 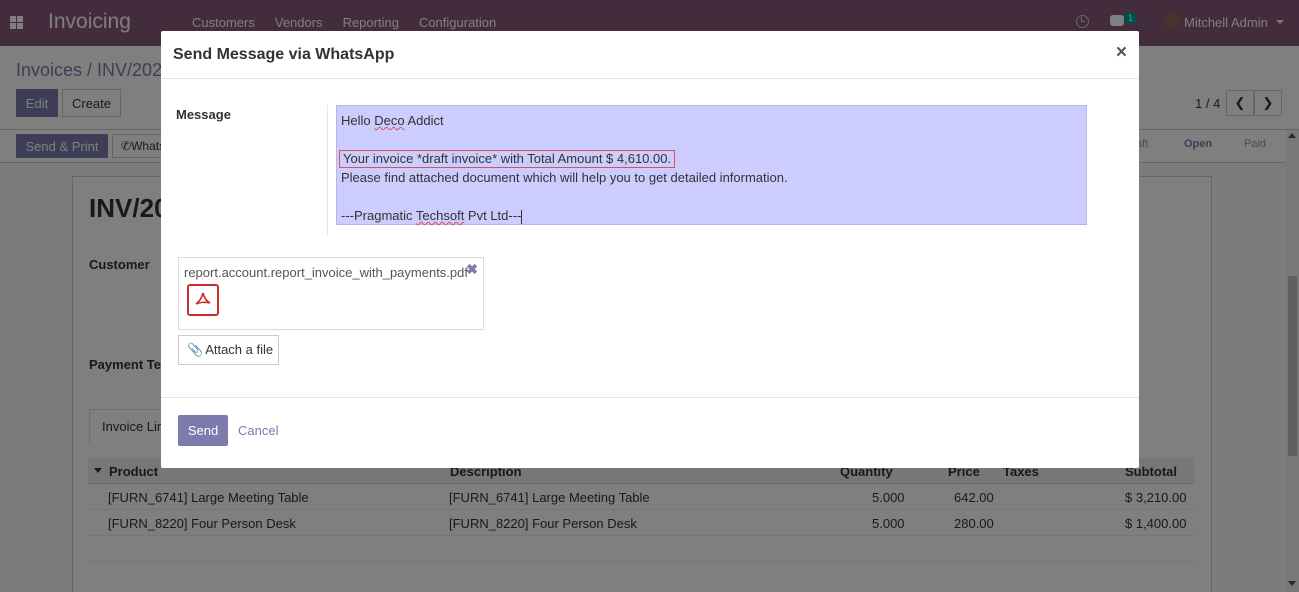 I want to click on message-line: ---Pragmatic Techsoft Pvt Ltd---, so click(x=432, y=216).